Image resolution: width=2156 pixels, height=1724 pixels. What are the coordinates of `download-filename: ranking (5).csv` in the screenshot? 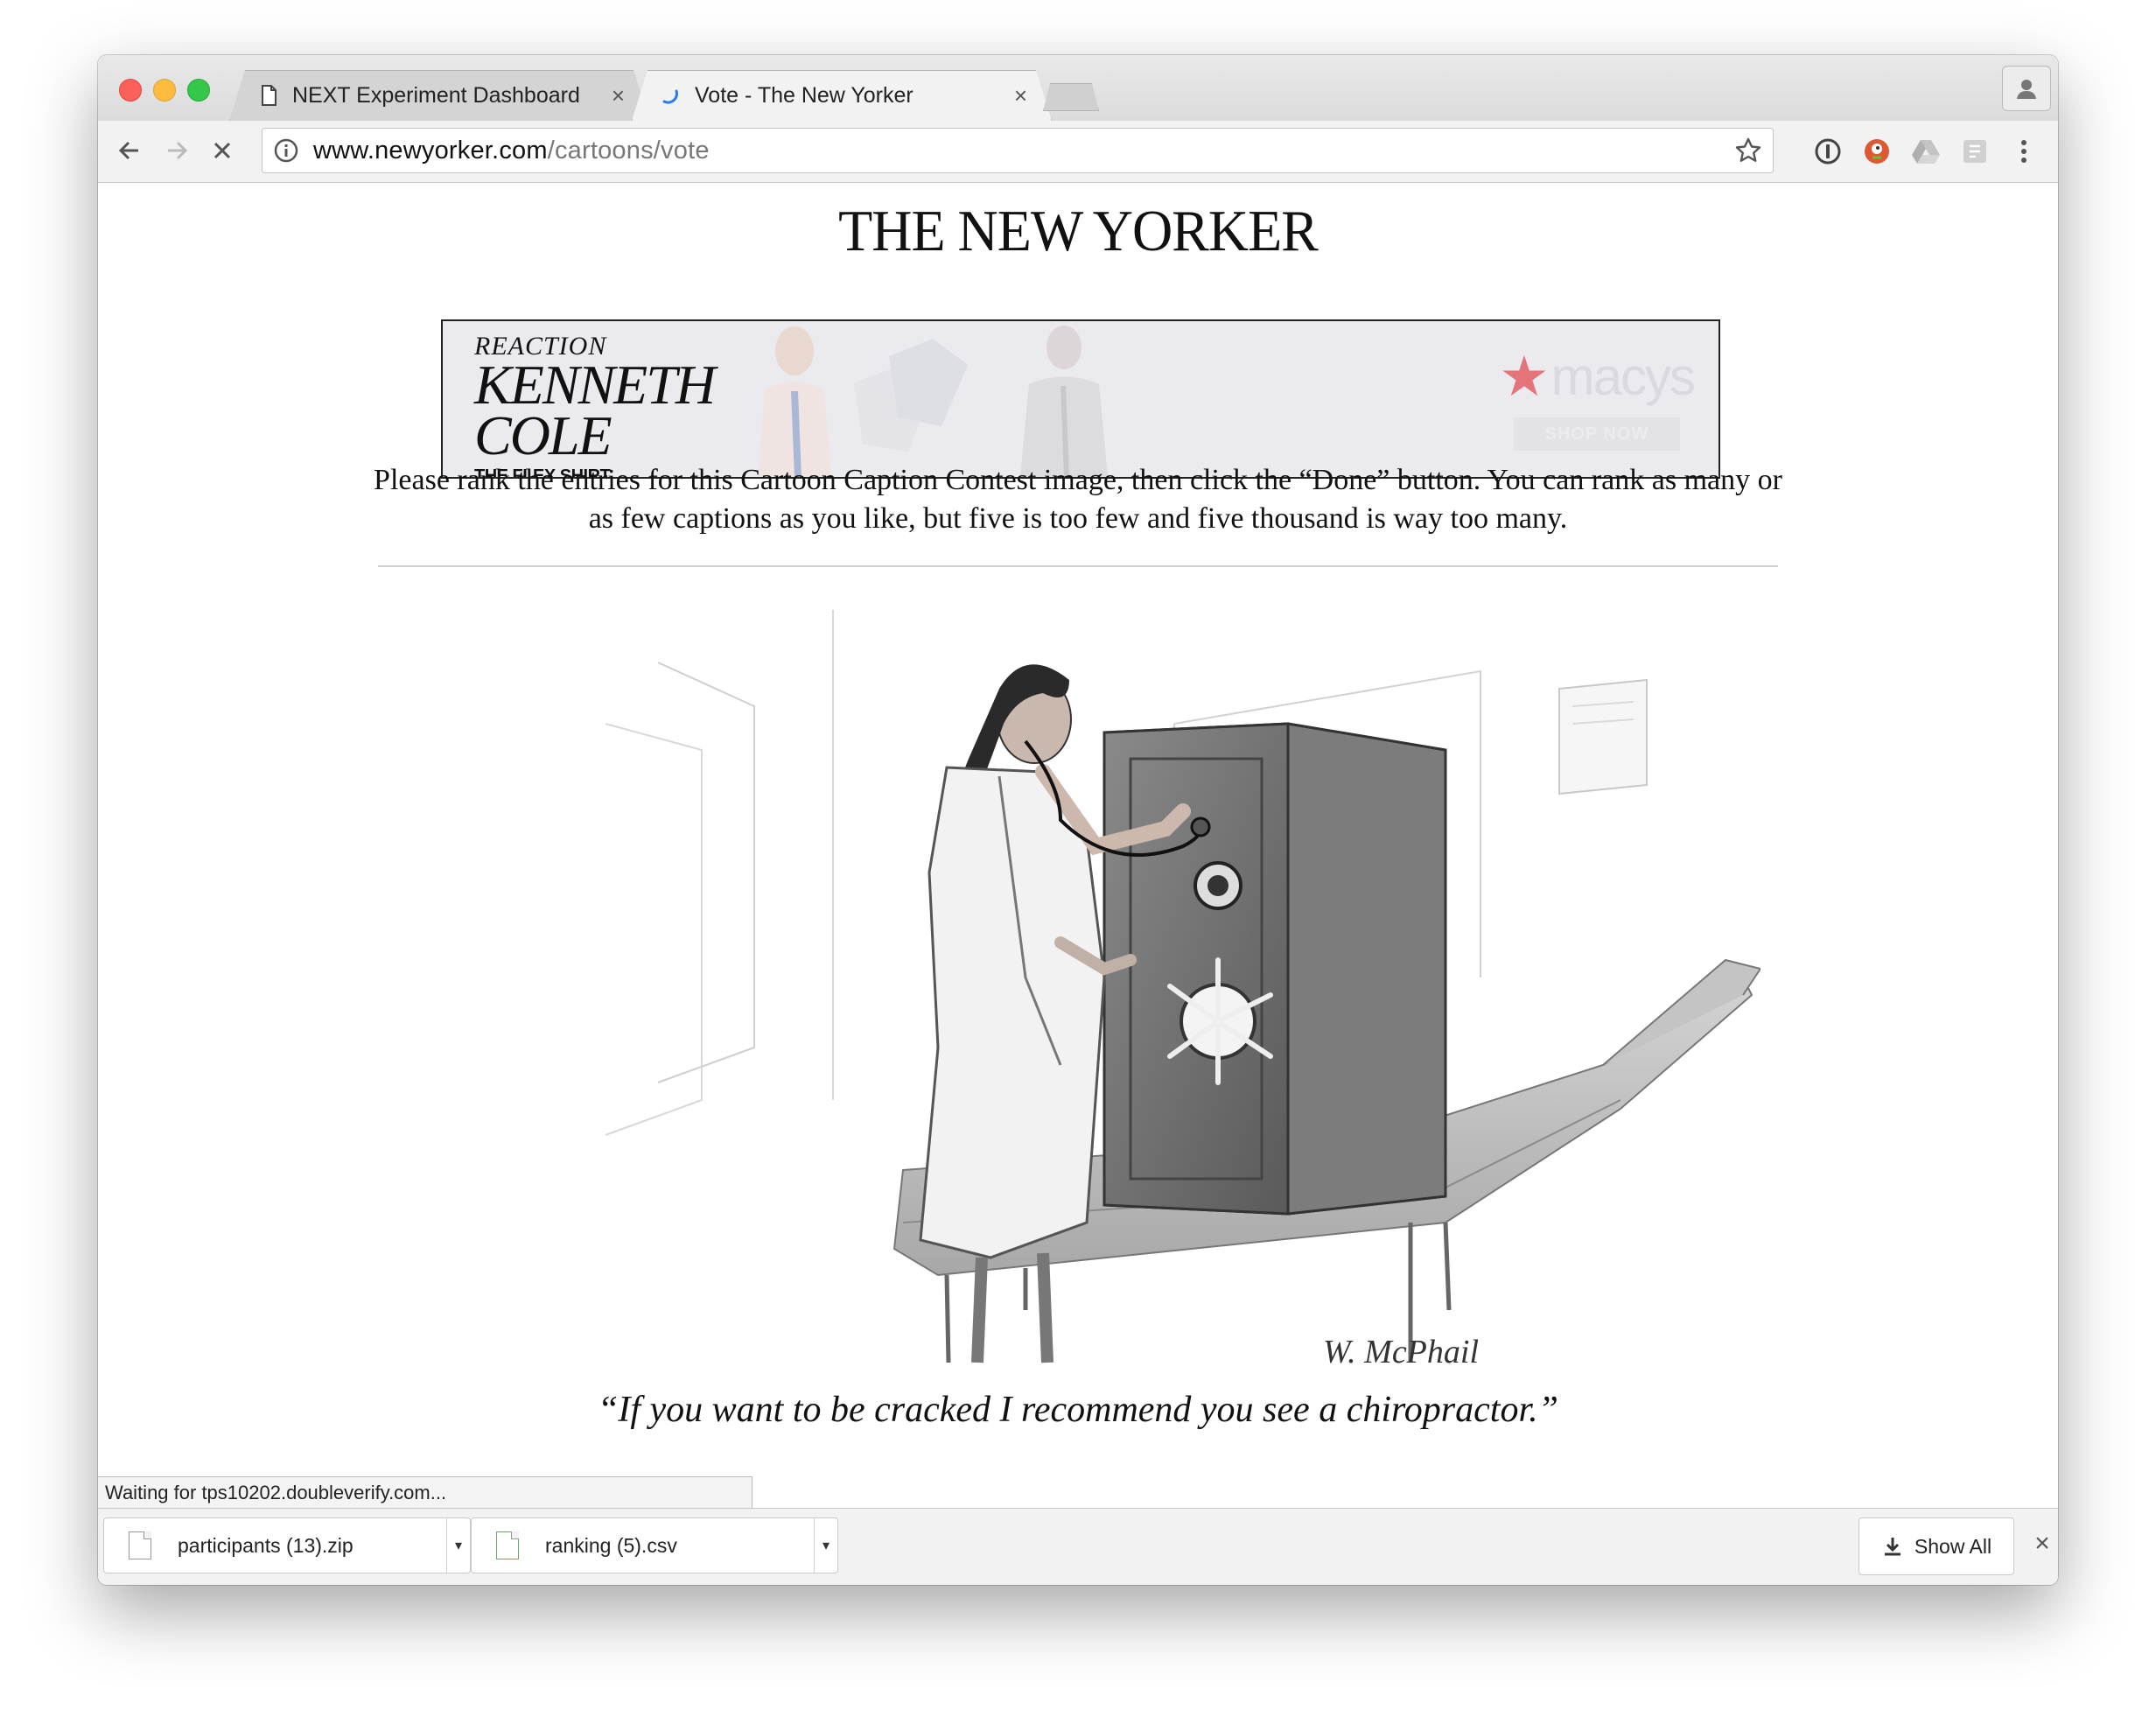 It's located at (611, 1545).